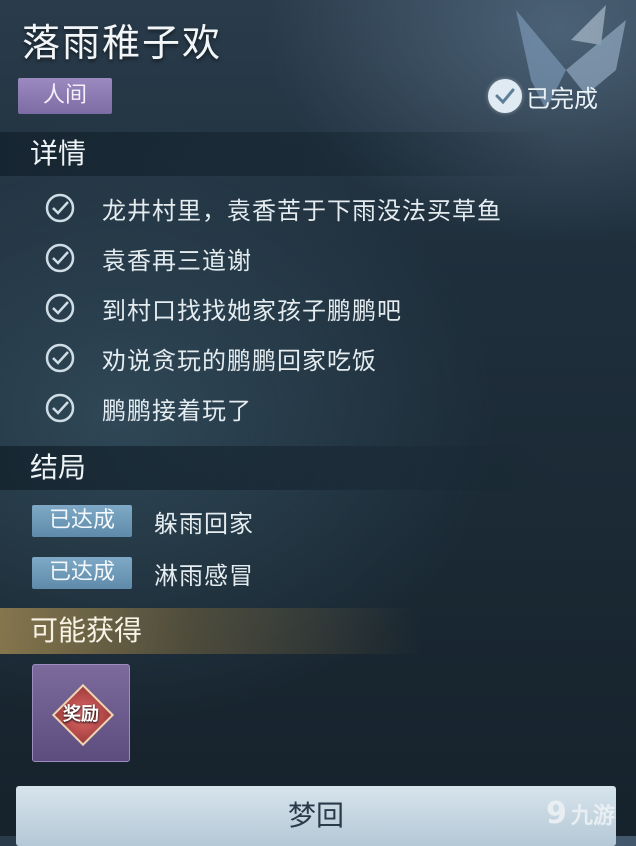 This screenshot has width=636, height=846. Describe the element at coordinates (204, 523) in the screenshot. I see `ending-label: 躲雨回家` at that location.